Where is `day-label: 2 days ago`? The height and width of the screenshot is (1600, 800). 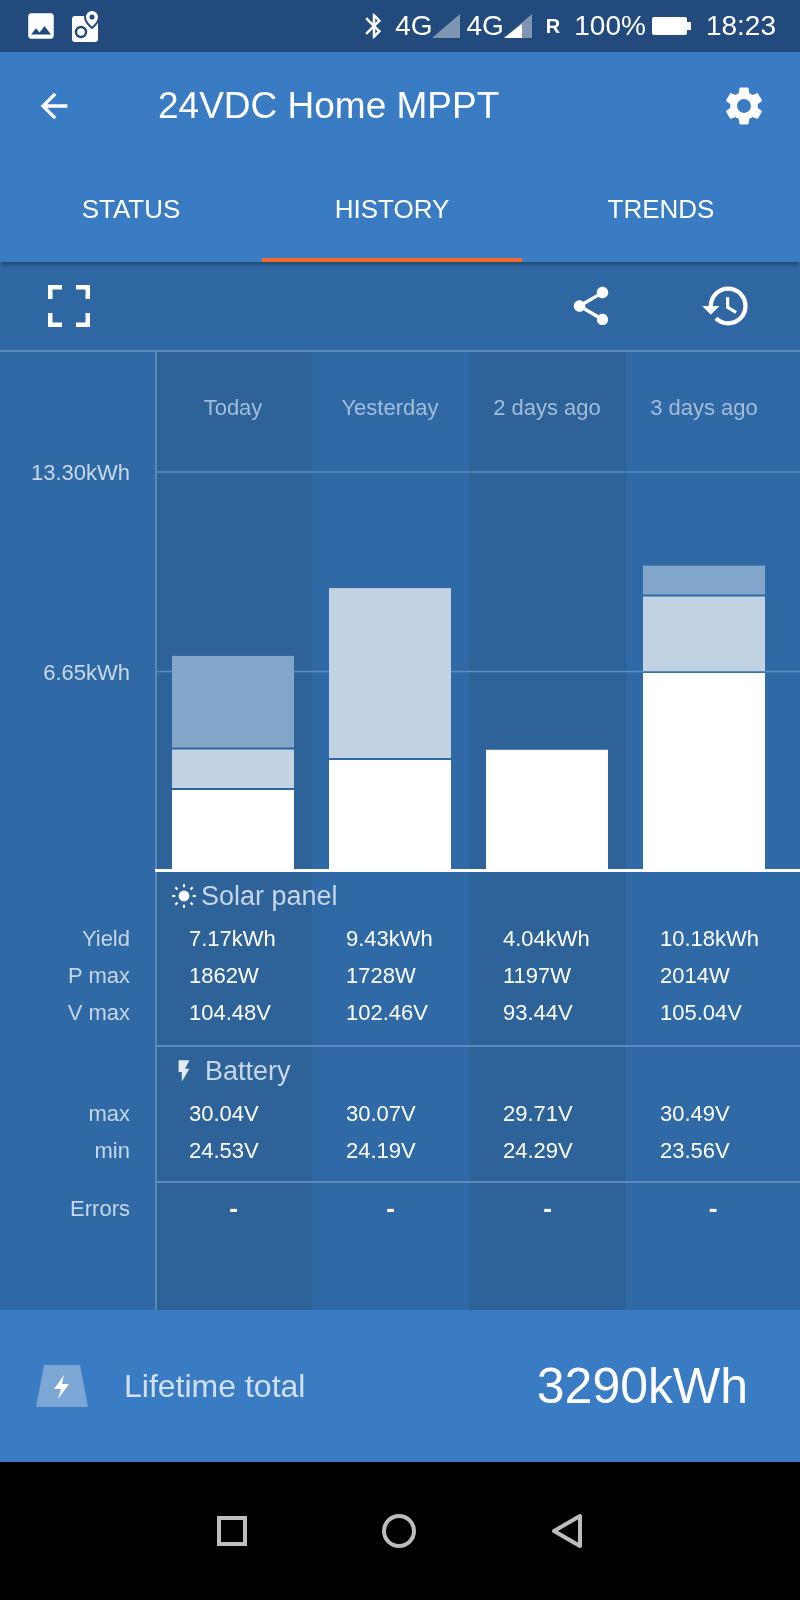
day-label: 2 days ago is located at coordinates (547, 407).